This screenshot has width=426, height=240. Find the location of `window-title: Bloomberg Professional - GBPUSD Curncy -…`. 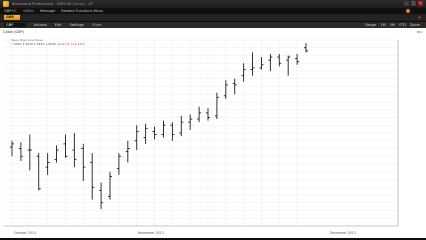

window-title: Bloomberg Professional - GBPUSD Curncy -… is located at coordinates (53, 3).